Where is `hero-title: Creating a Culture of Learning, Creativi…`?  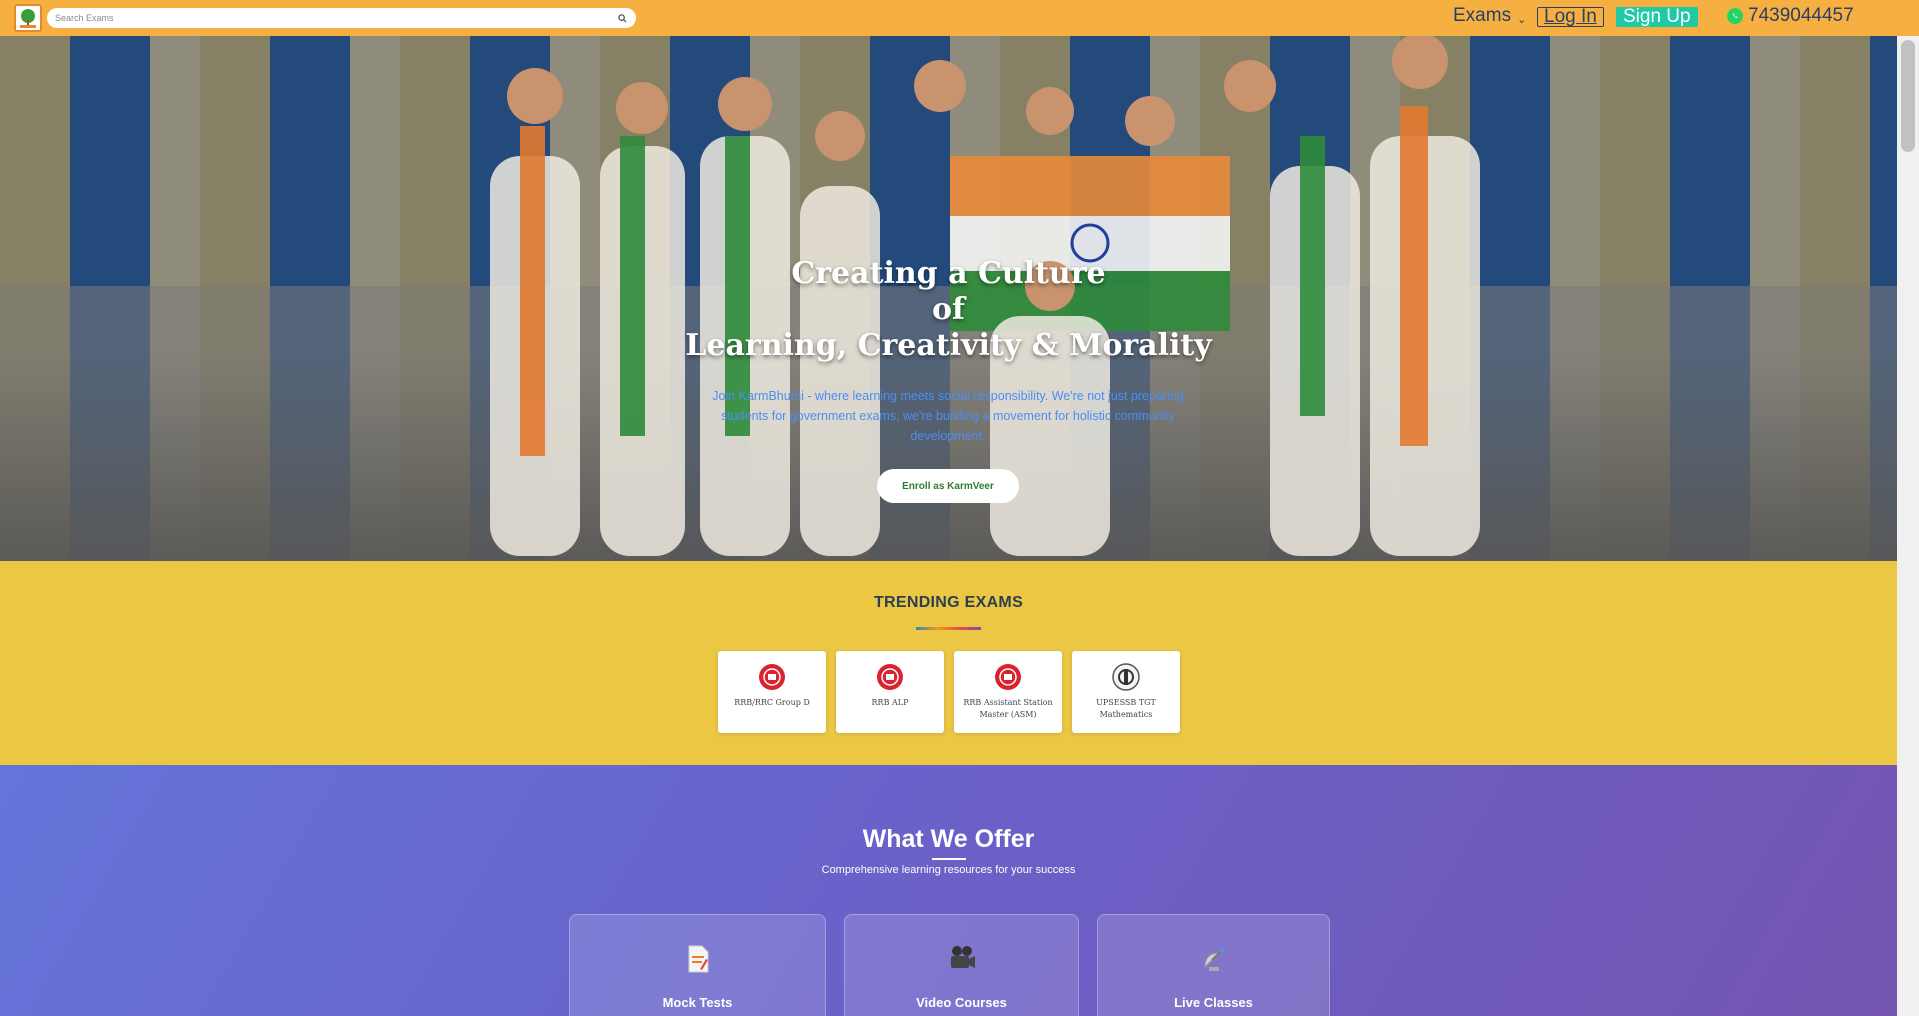 hero-title: Creating a Culture of Learning, Creativi… is located at coordinates (948, 310).